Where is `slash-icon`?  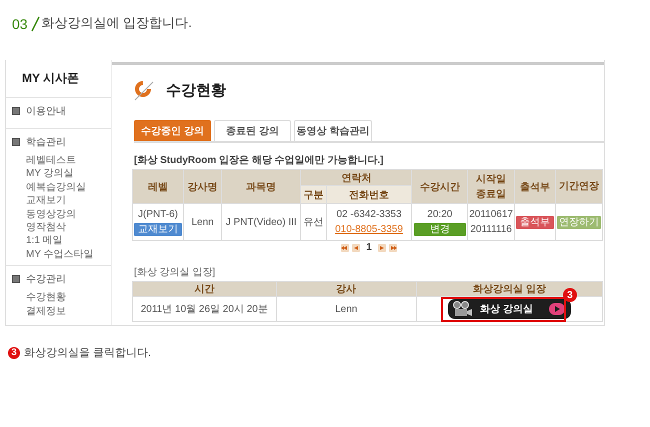
slash-icon is located at coordinates (35, 24).